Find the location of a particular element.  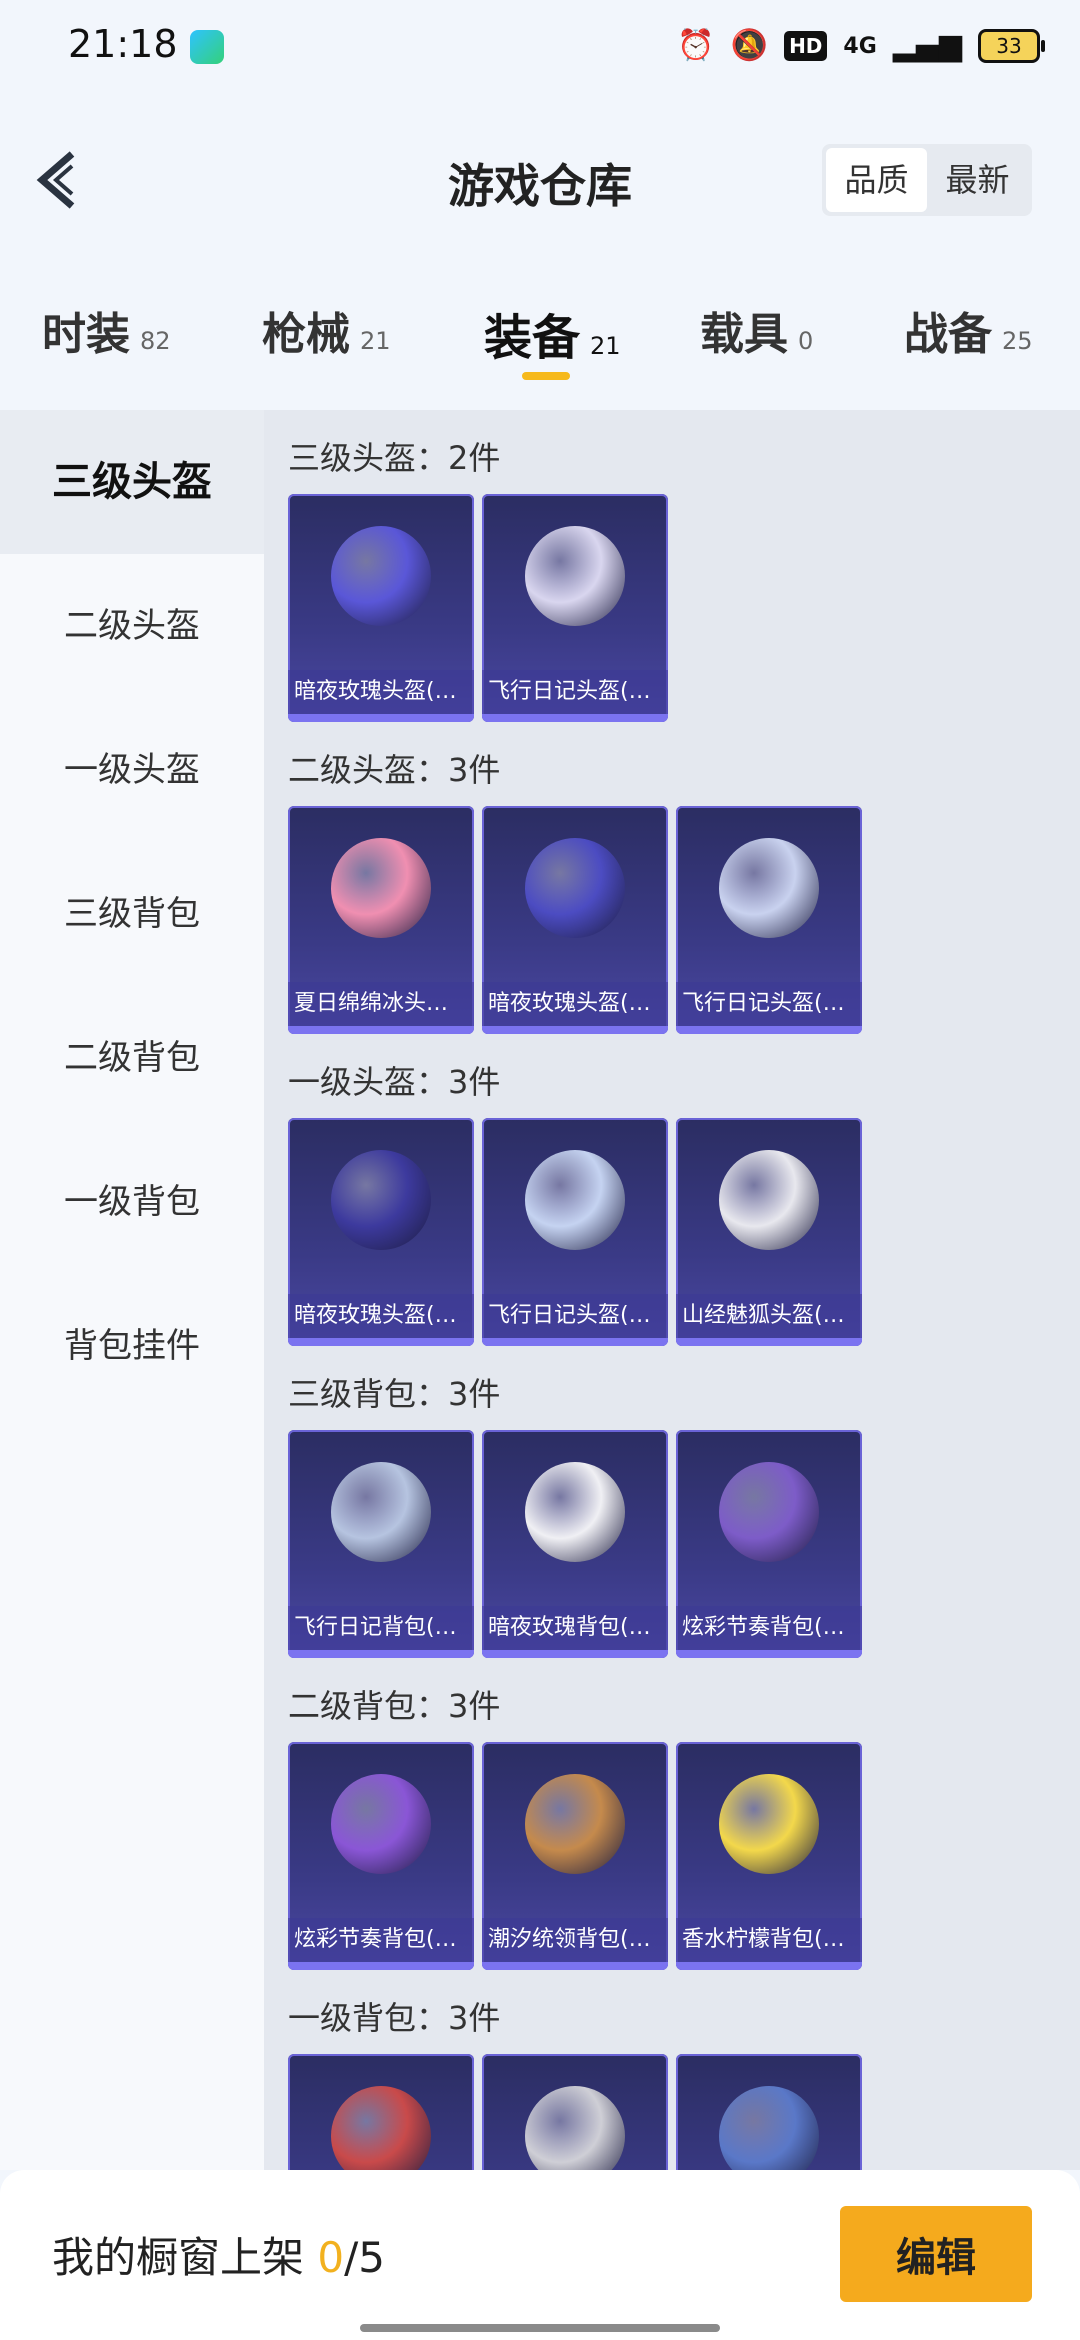

item-grid is located at coordinates (684, 2112).